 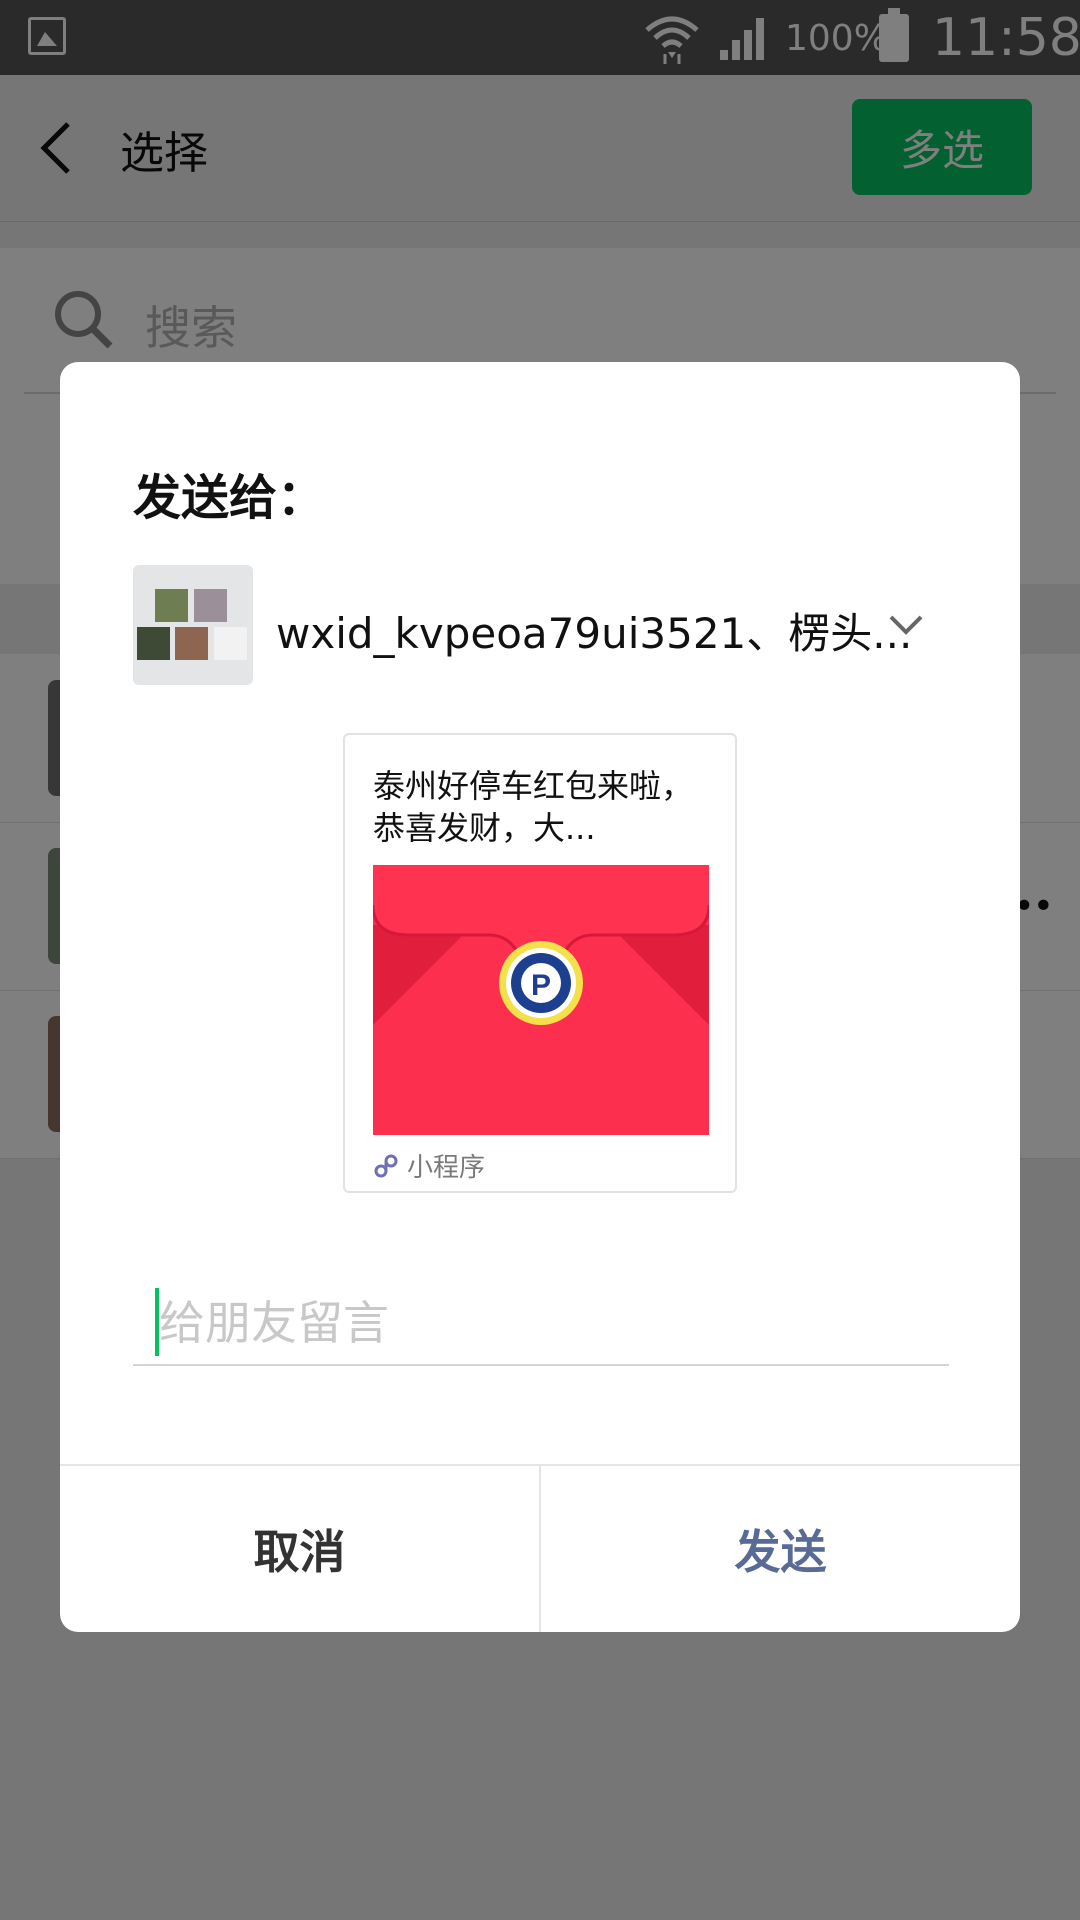 What do you see at coordinates (446, 1168) in the screenshot?
I see `mini-program-label: 小程序` at bounding box center [446, 1168].